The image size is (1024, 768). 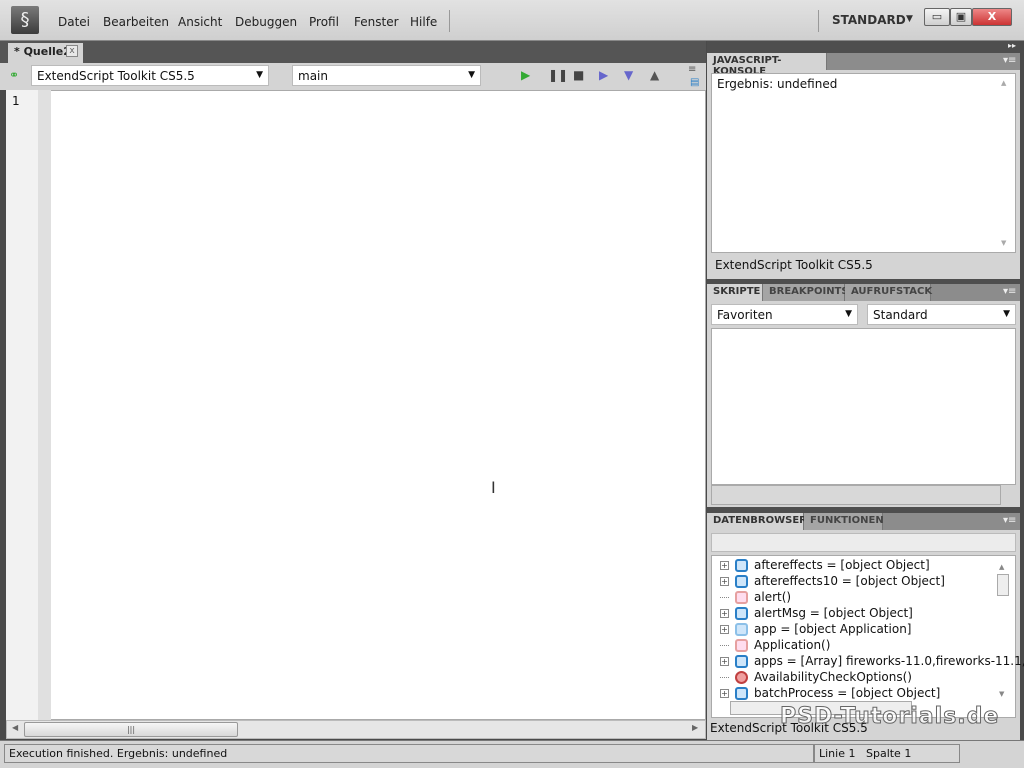 What do you see at coordinates (16, 101) in the screenshot?
I see `line-number: 1` at bounding box center [16, 101].